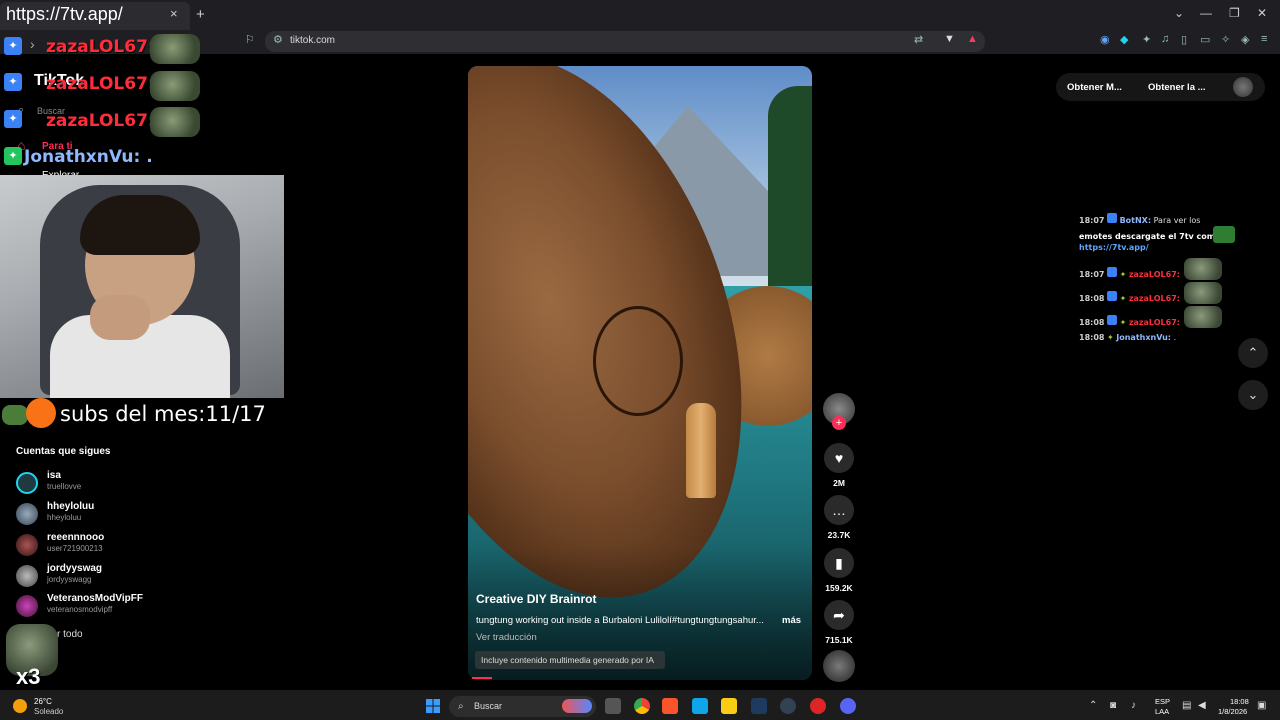 Image resolution: width=1280 pixels, height=720 pixels. What do you see at coordinates (536, 599) in the screenshot?
I see `video-author: Creative DIY Brainrot` at bounding box center [536, 599].